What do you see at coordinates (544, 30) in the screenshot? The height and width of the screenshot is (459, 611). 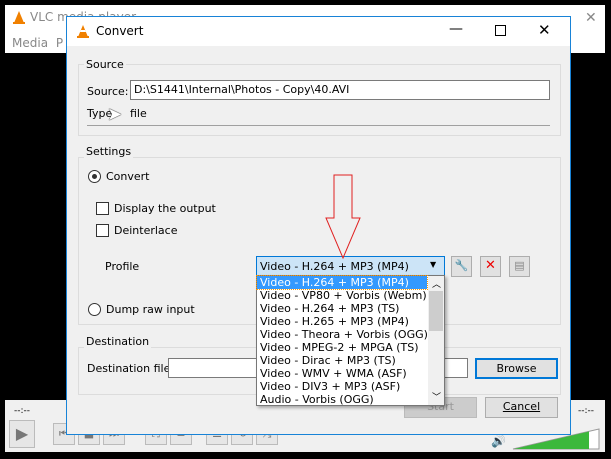 I see `close-button: ✕` at bounding box center [544, 30].